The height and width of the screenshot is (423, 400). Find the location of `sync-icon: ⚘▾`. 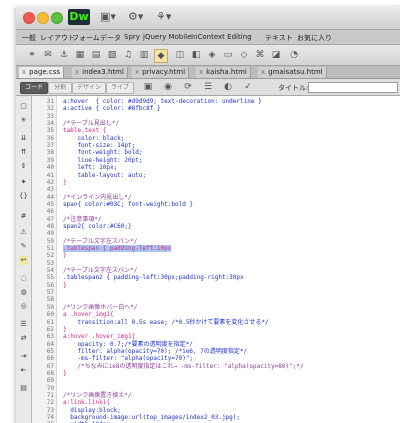

sync-icon: ⚘▾ is located at coordinates (163, 17).